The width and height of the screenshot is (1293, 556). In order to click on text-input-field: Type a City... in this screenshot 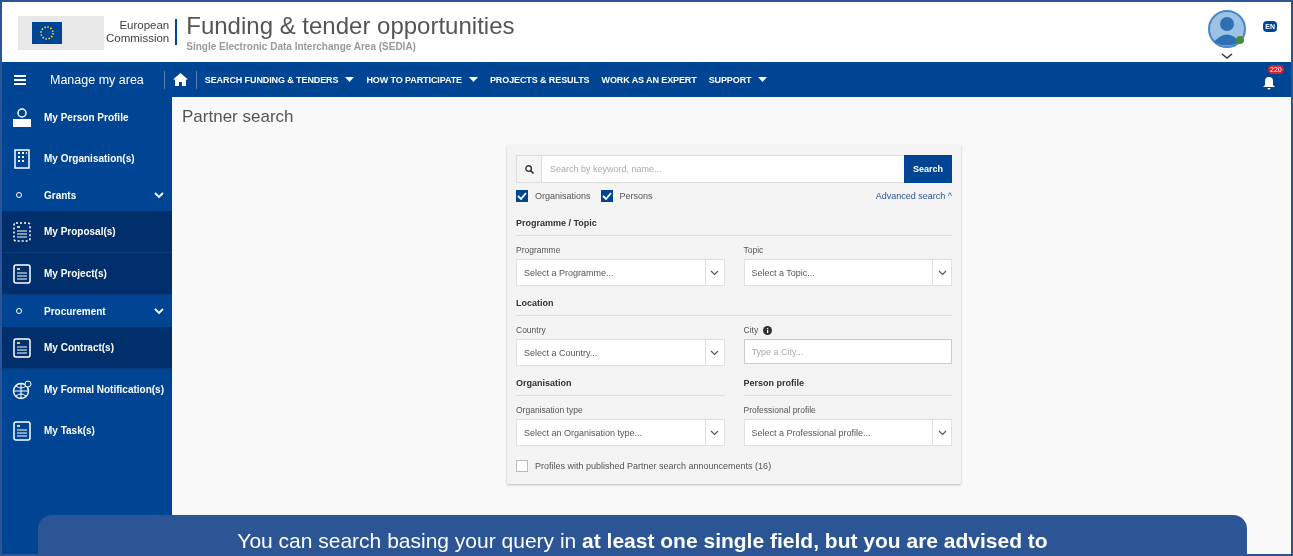, I will do `click(847, 351)`.